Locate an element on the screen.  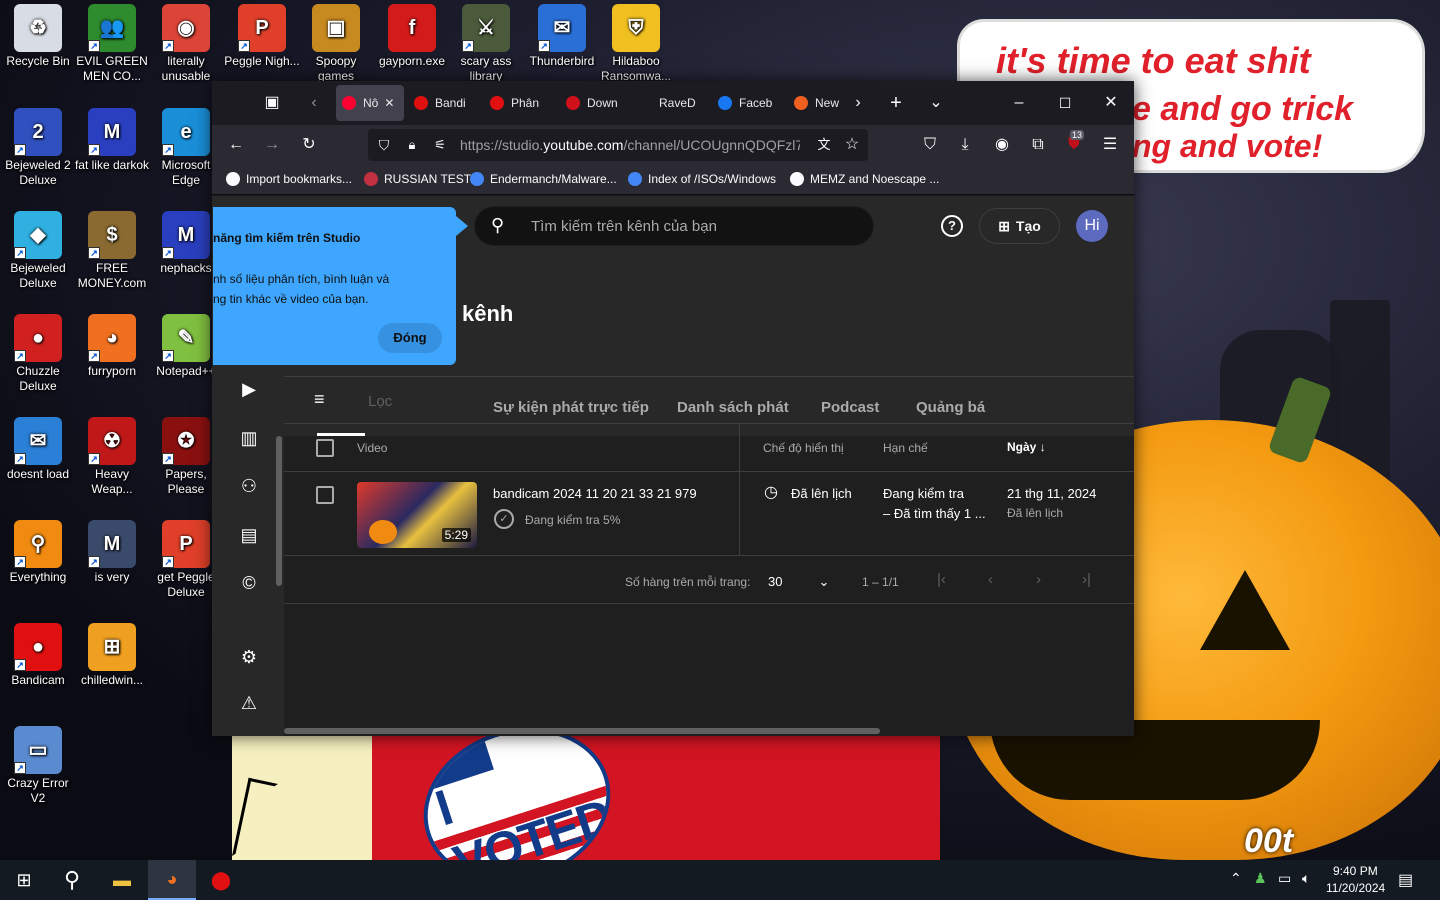
horizontal-scrollbar is located at coordinates (582, 731).